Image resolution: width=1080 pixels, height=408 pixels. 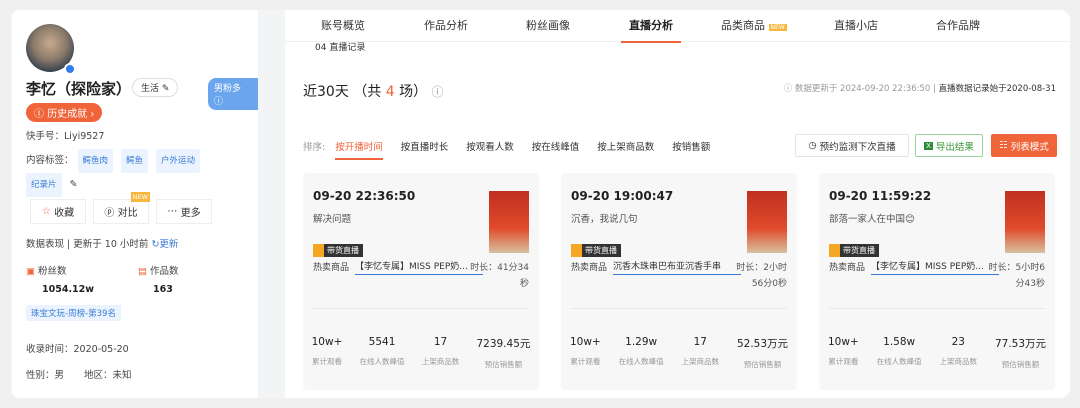 I want to click on gender-label: 性别：, so click(x=40, y=375).